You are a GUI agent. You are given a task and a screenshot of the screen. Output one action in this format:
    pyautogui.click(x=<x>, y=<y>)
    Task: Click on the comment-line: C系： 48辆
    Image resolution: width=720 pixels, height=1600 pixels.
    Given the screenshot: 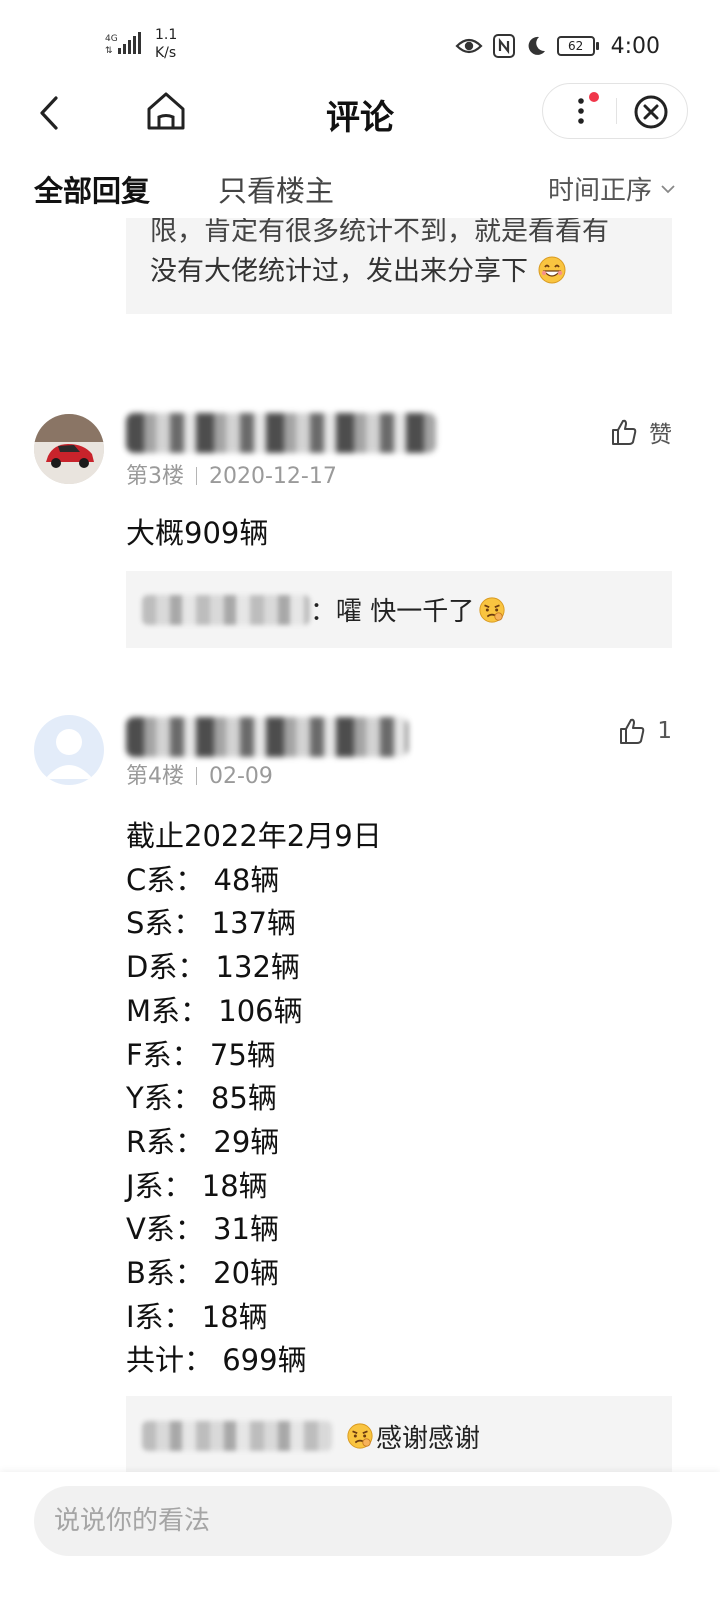 What is the action you would take?
    pyautogui.click(x=203, y=879)
    